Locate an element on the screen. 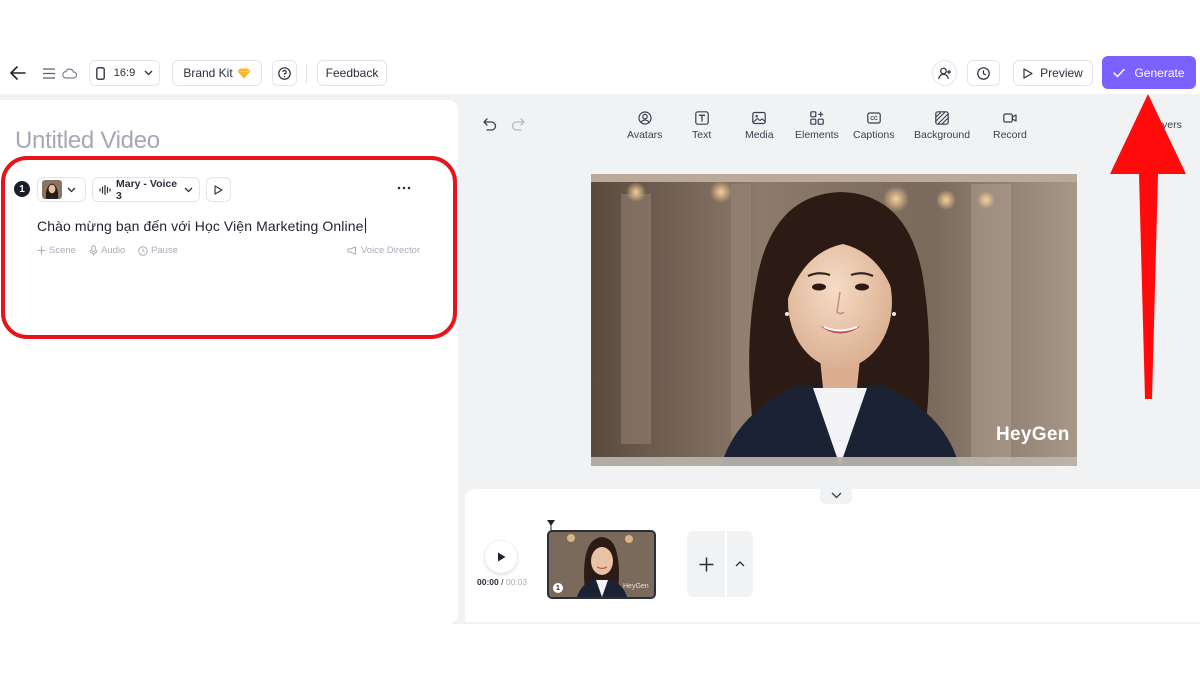  timeline-play-button is located at coordinates (501, 557).